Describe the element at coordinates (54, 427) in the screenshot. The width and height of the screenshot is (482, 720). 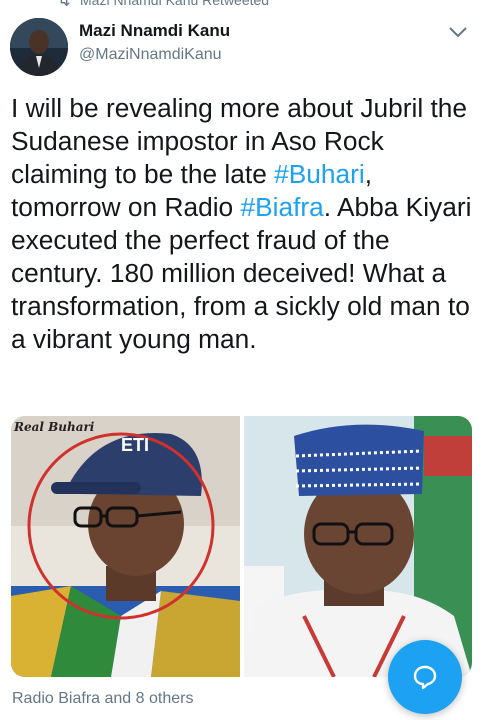
I see `photo-caption: Real Buhari` at that location.